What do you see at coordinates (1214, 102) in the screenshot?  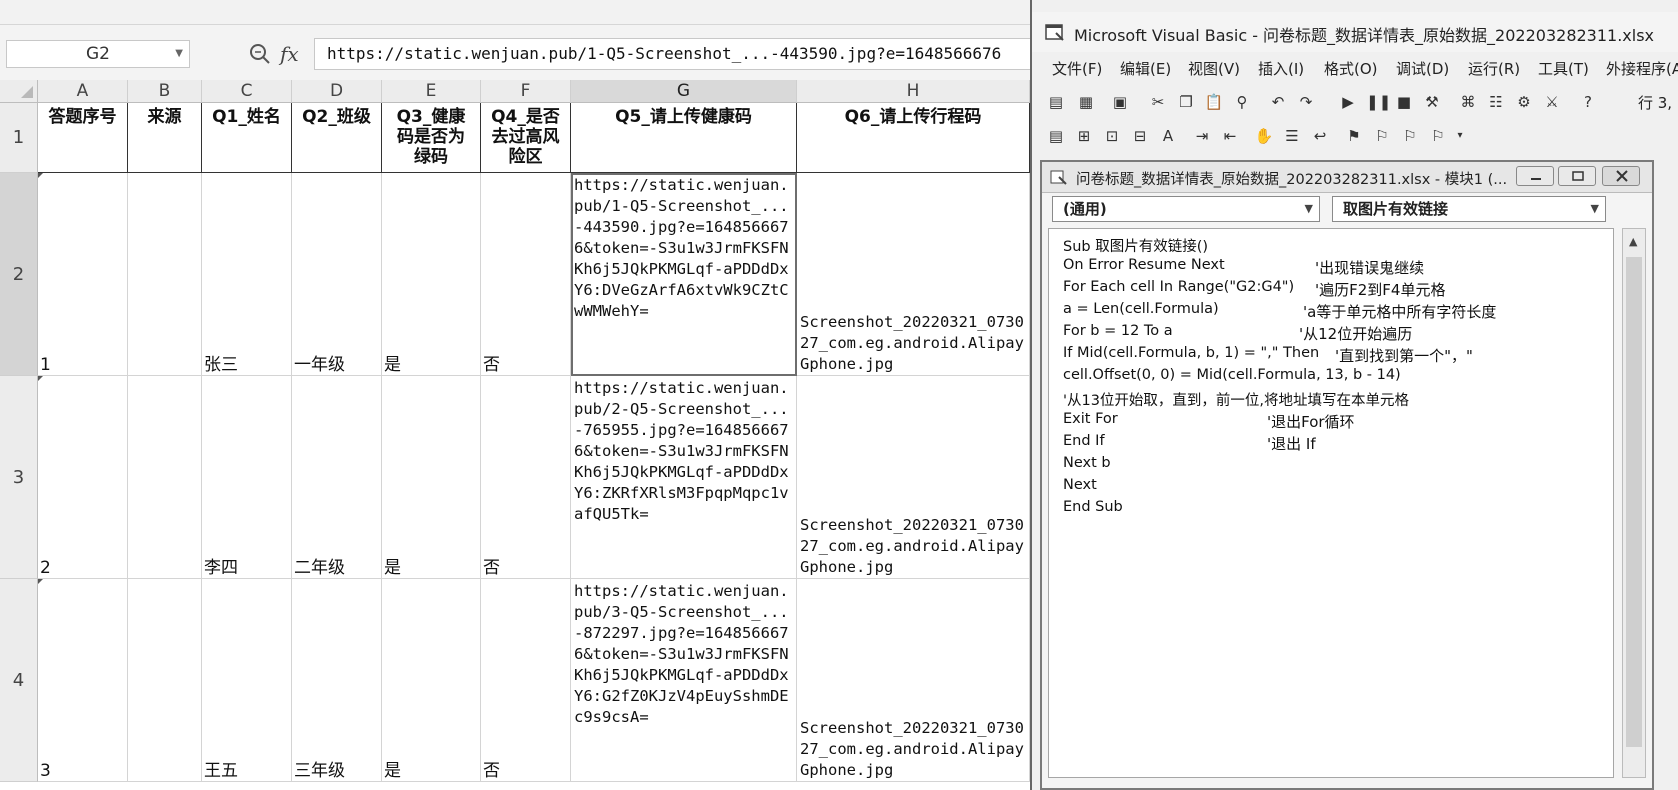 I see `paste-icon: 📋` at bounding box center [1214, 102].